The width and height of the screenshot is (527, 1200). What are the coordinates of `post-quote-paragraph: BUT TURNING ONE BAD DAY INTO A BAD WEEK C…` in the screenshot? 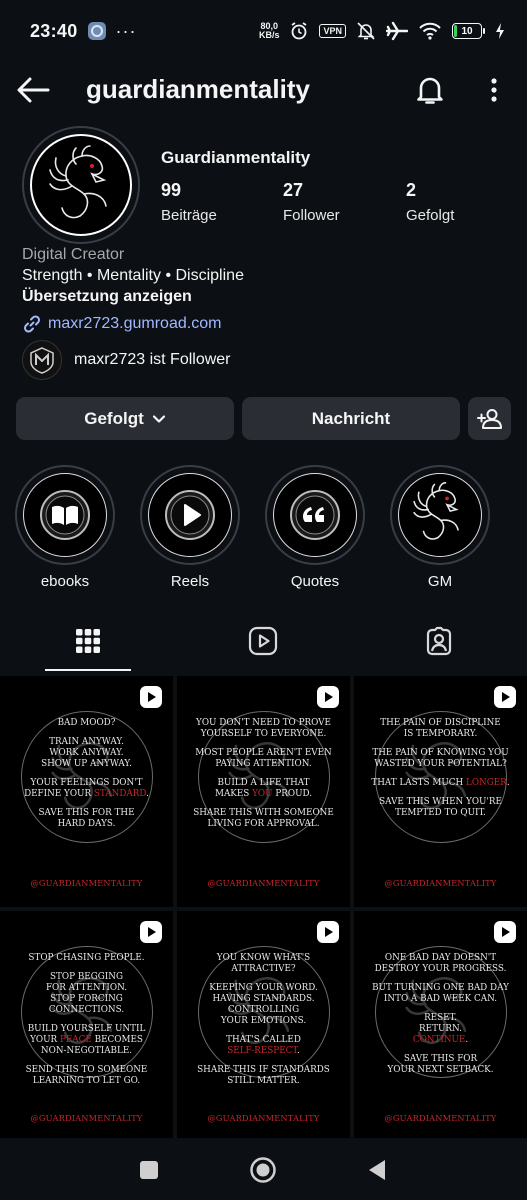 It's located at (440, 994).